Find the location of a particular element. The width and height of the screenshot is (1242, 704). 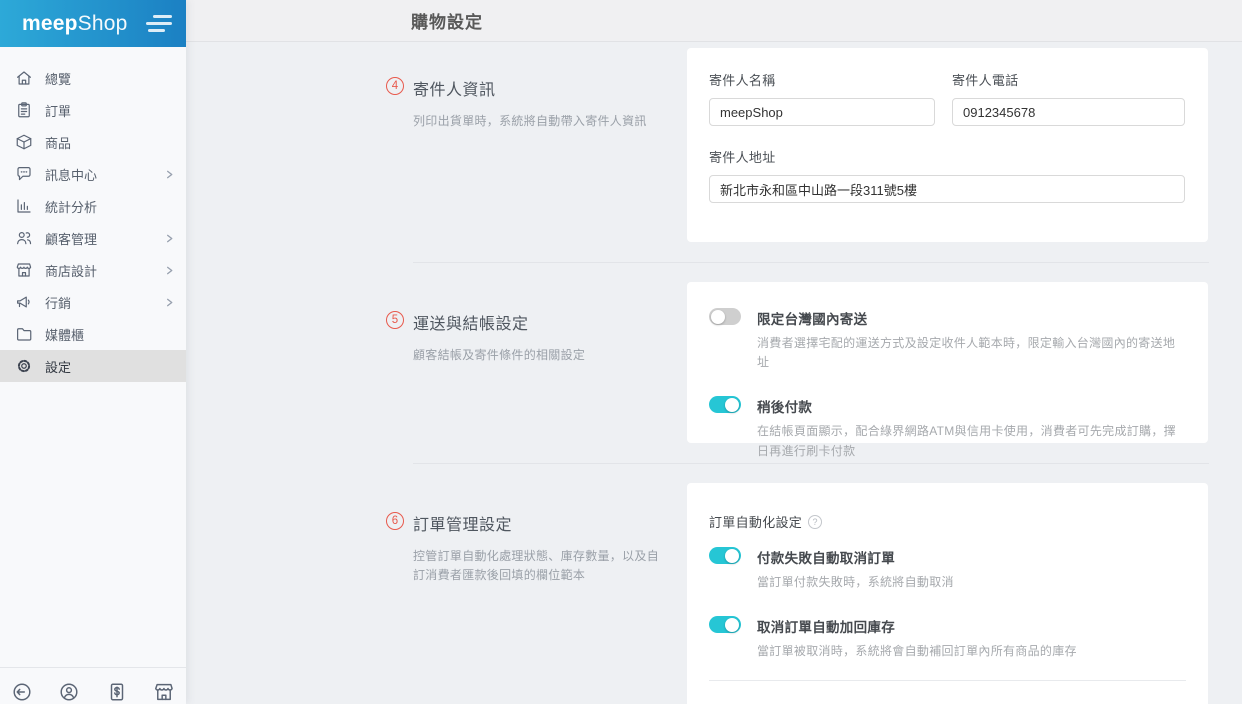

sidebar-item-settings: 設定 is located at coordinates (93, 366).